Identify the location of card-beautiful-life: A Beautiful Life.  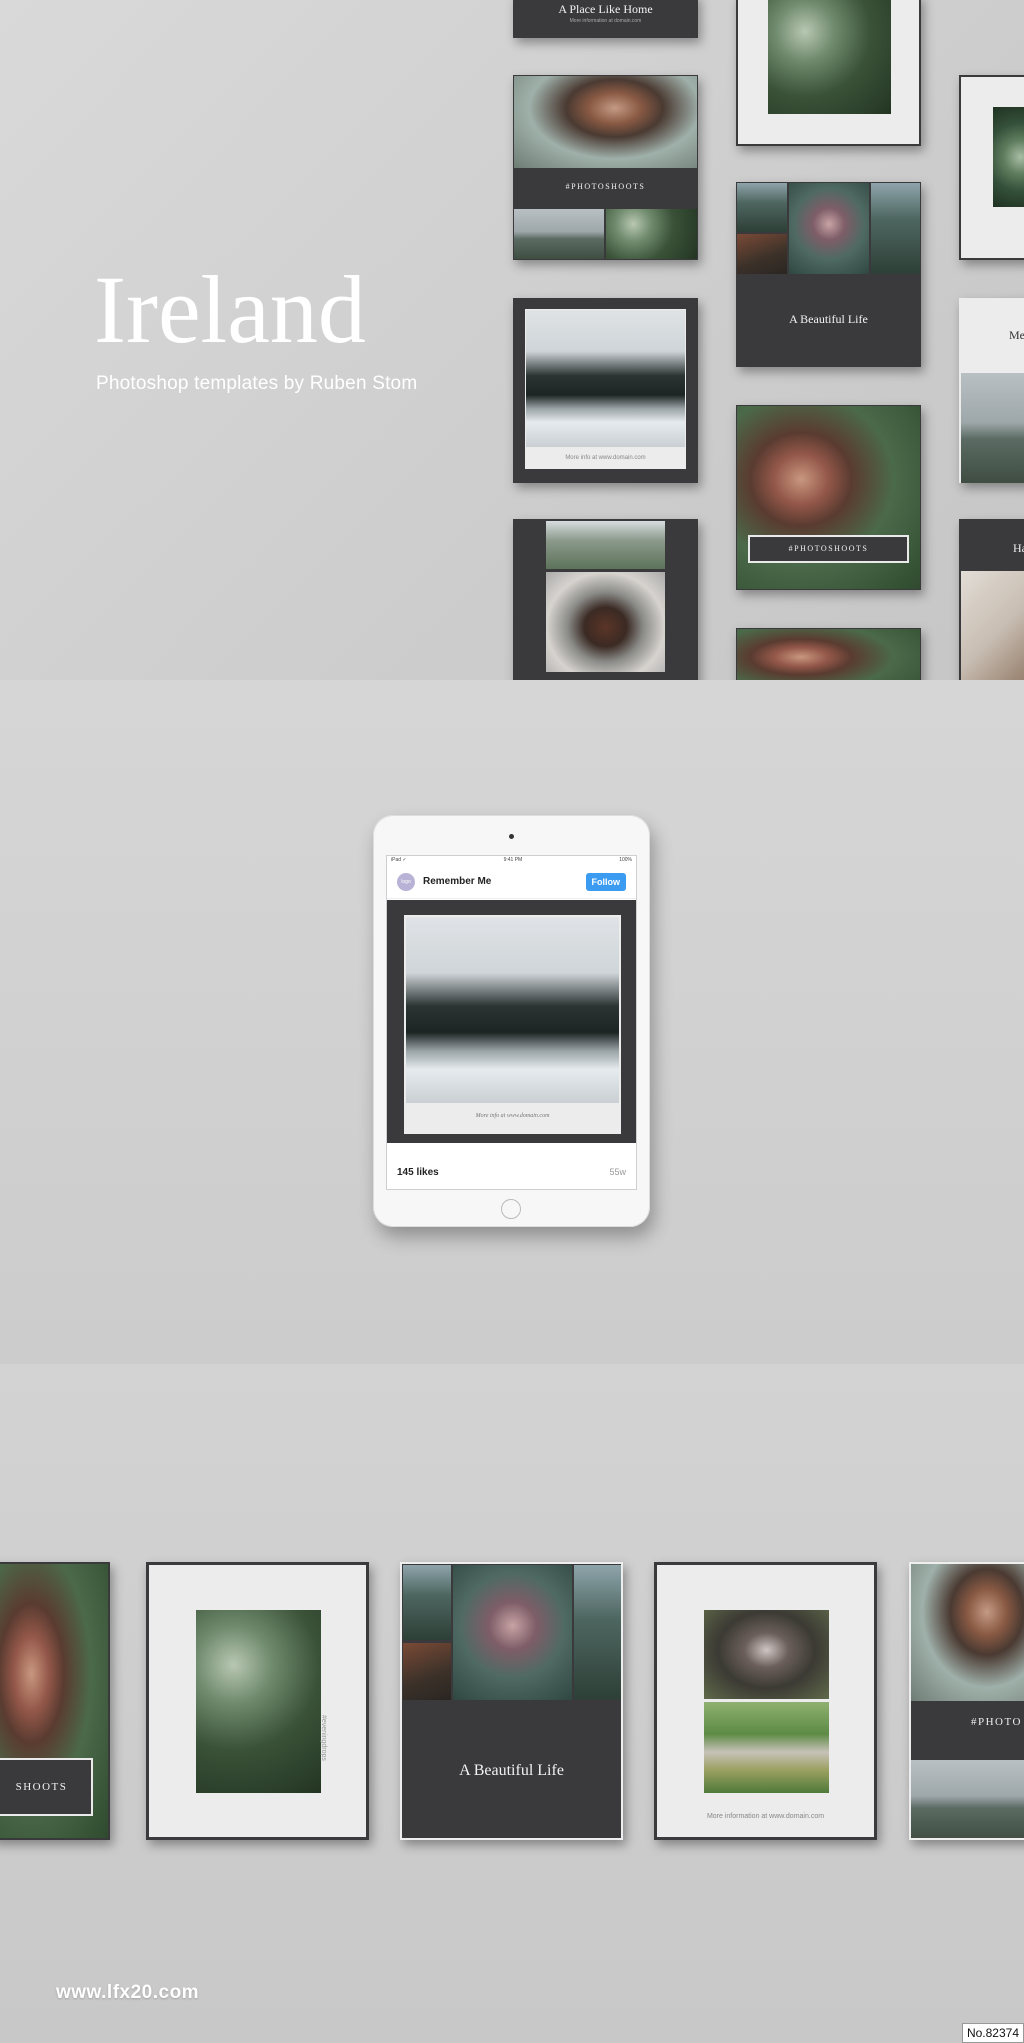
(828, 274).